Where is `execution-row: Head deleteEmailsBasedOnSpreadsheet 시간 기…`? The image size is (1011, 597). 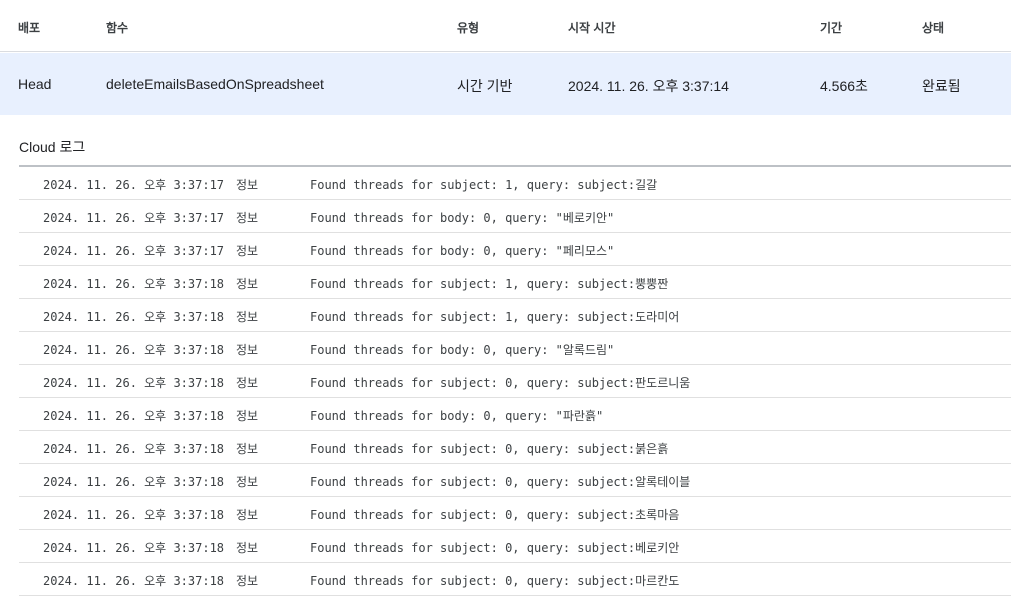
execution-row: Head deleteEmailsBasedOnSpreadsheet 시간 기… is located at coordinates (505, 84).